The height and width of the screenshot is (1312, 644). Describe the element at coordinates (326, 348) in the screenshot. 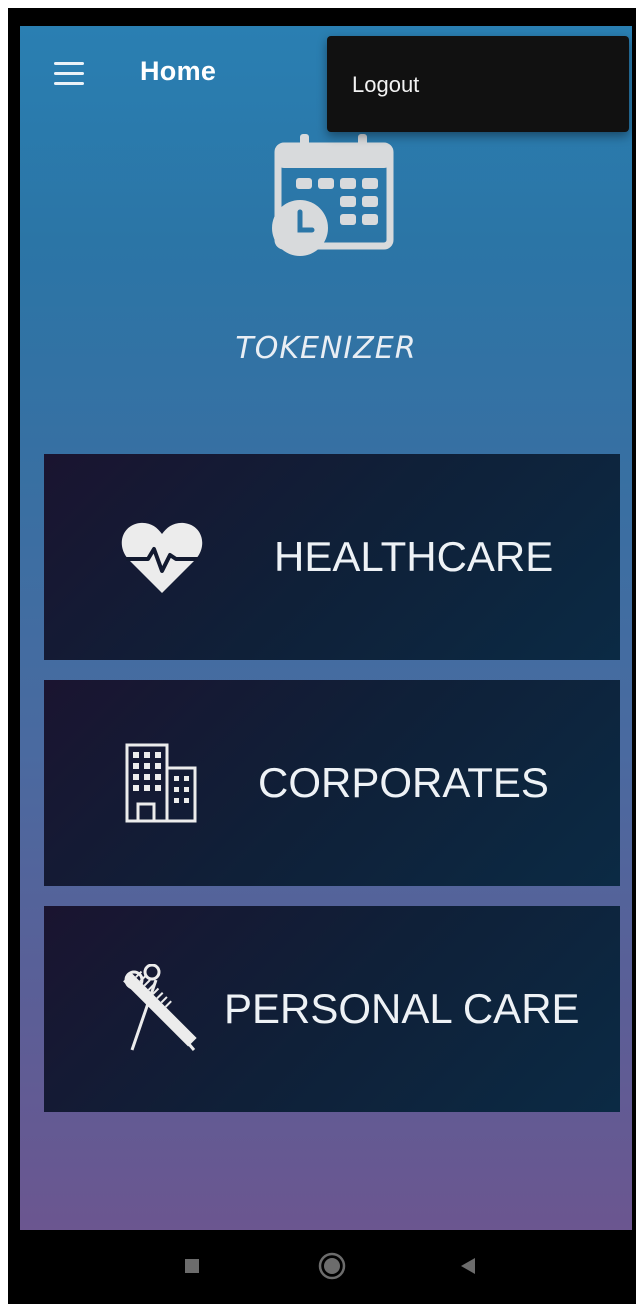

I see `brand-name: TOKENIZER` at that location.